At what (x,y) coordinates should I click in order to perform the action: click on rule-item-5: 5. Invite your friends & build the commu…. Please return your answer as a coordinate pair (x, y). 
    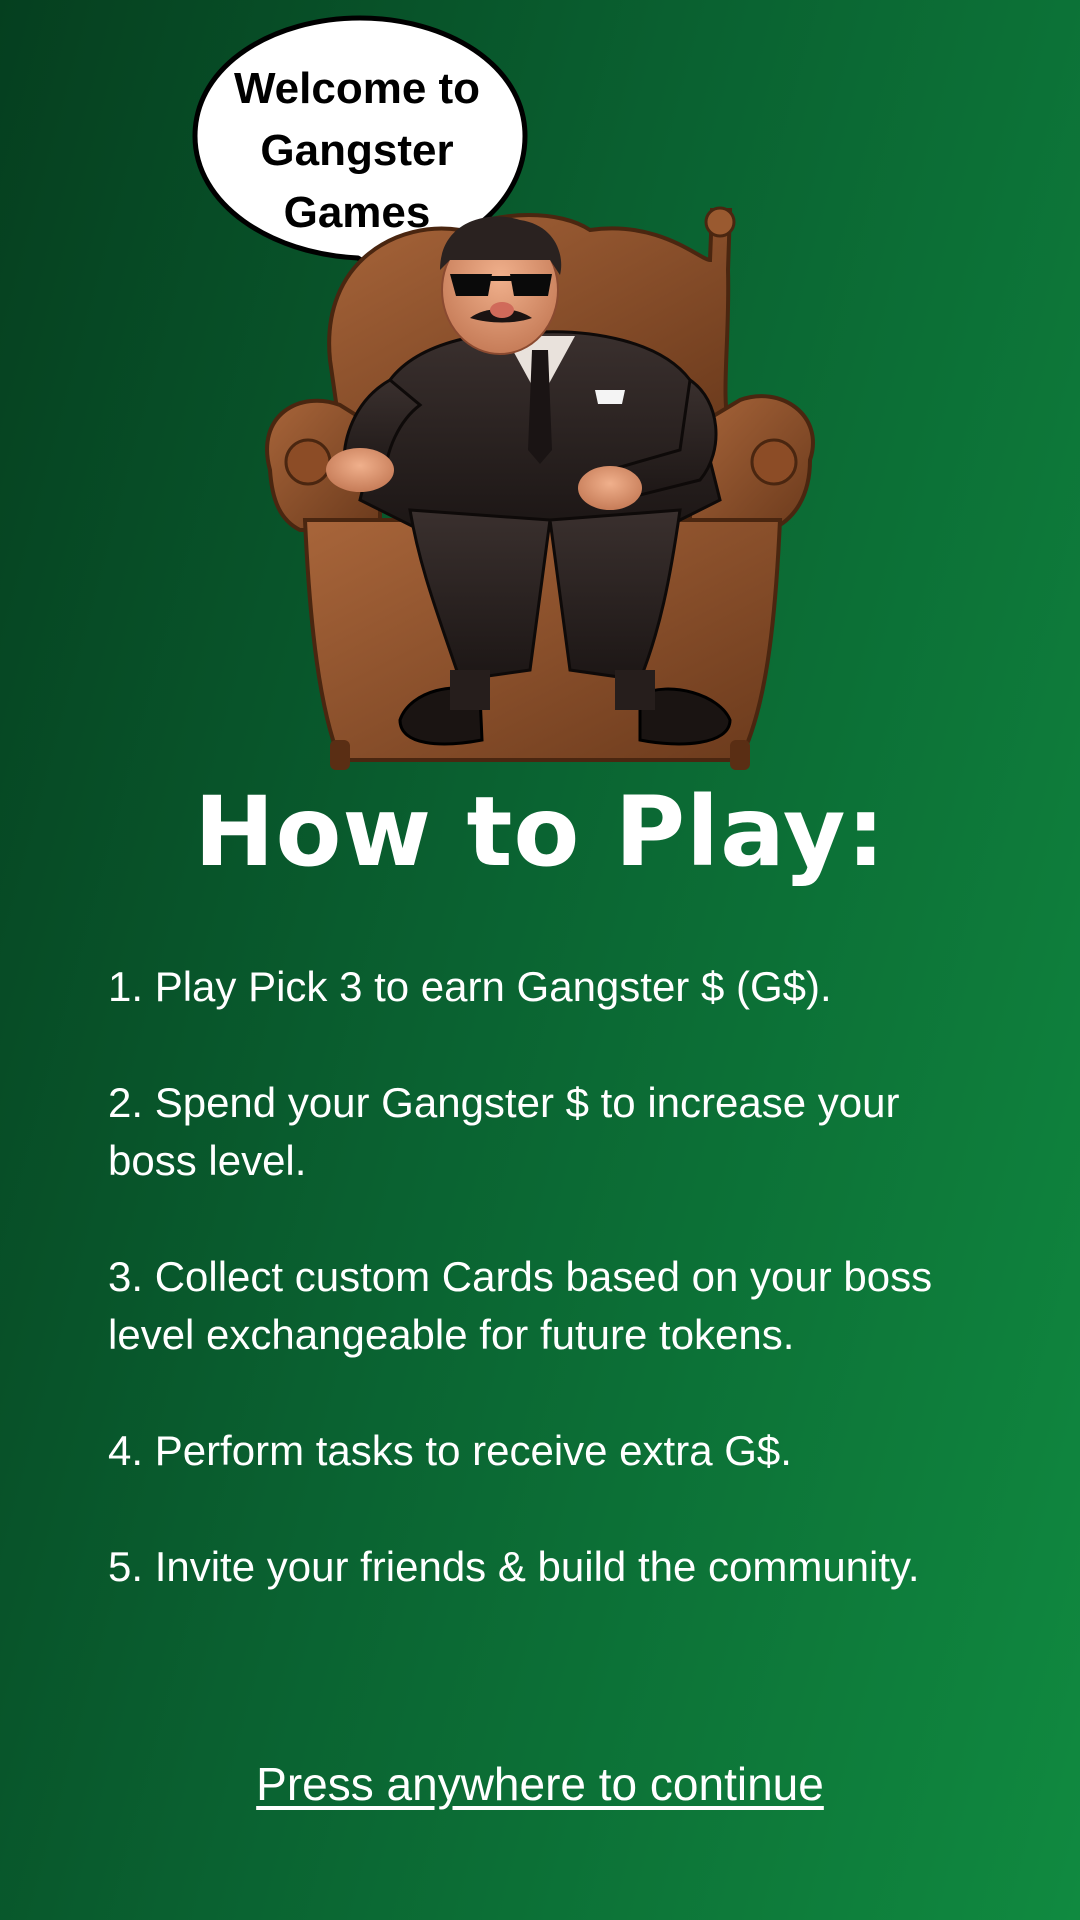
    Looking at the image, I should click on (514, 1566).